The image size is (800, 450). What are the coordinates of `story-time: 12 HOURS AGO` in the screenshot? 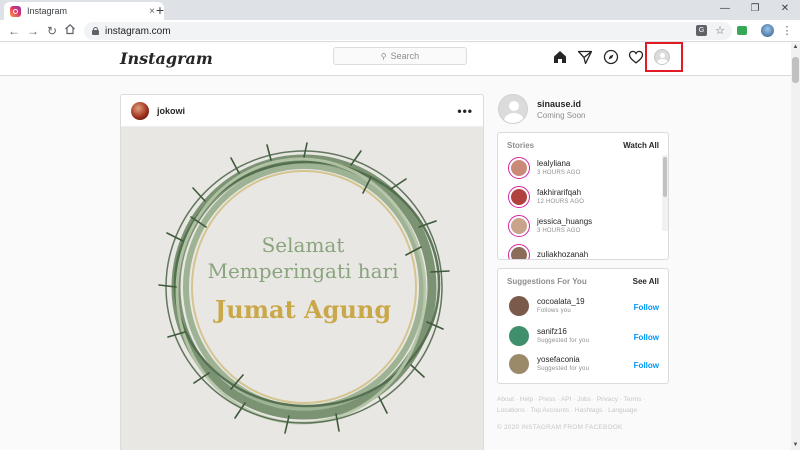 It's located at (561, 201).